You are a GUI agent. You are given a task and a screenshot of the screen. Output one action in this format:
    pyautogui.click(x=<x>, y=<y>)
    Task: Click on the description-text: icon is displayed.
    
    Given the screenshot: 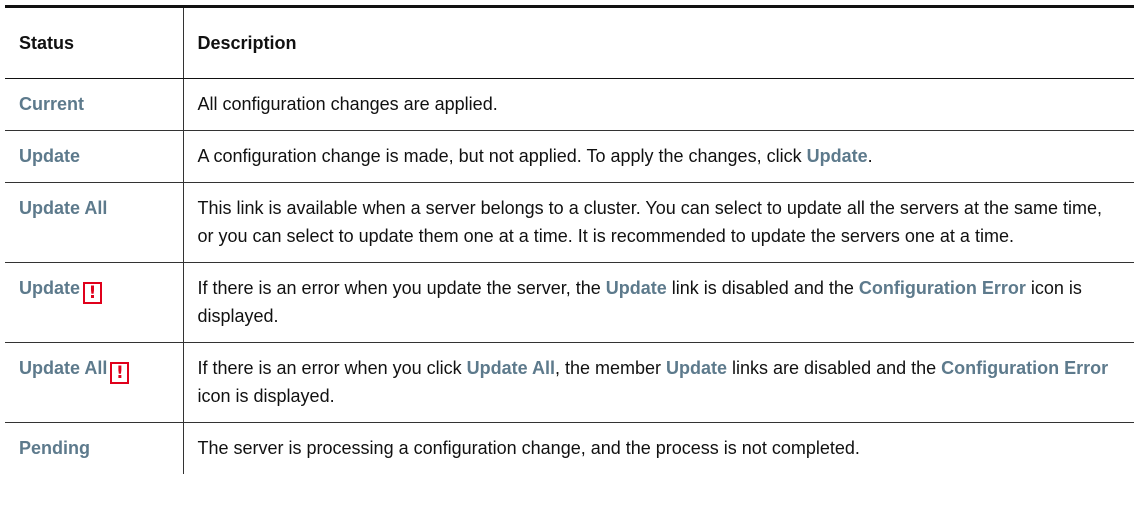 What is the action you would take?
    pyautogui.click(x=266, y=396)
    